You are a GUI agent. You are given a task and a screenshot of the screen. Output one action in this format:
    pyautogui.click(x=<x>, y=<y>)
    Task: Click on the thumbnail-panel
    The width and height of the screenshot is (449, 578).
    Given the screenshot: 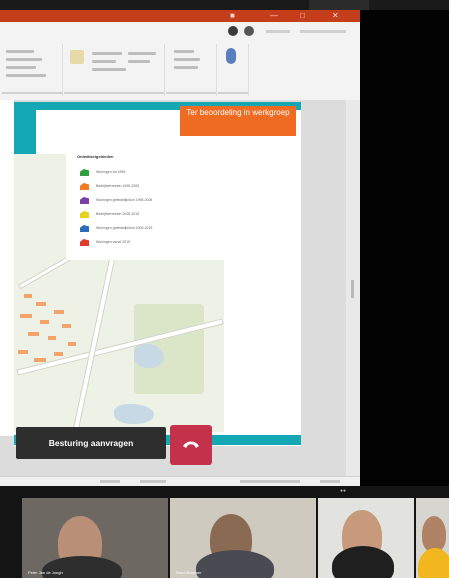 What is the action you would take?
    pyautogui.click(x=7, y=268)
    